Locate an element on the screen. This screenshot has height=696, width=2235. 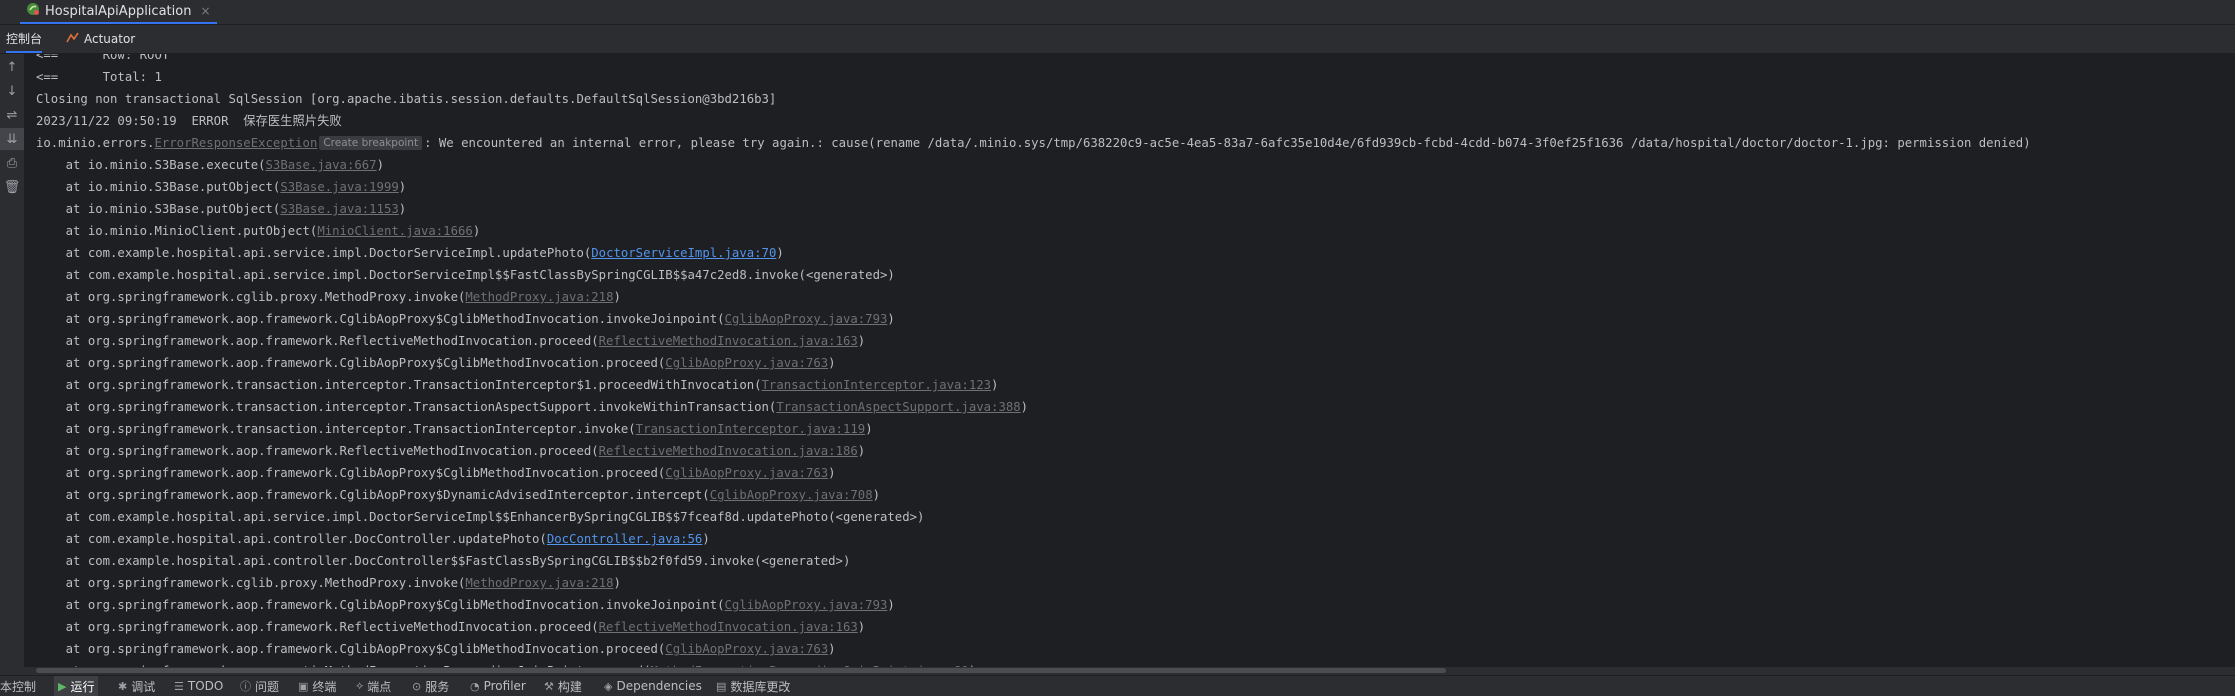
tool-version-control-label: 本控制 is located at coordinates (18, 686).